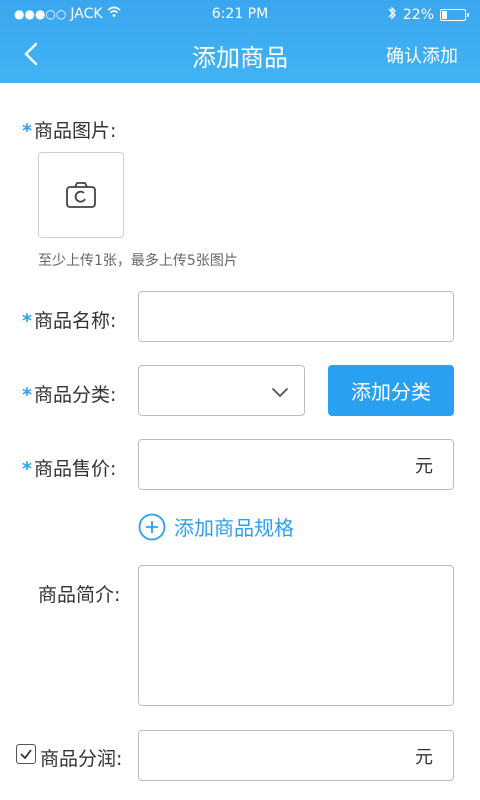 This screenshot has width=480, height=800. Describe the element at coordinates (69, 395) in the screenshot. I see `category-label: * 商品分类:` at that location.